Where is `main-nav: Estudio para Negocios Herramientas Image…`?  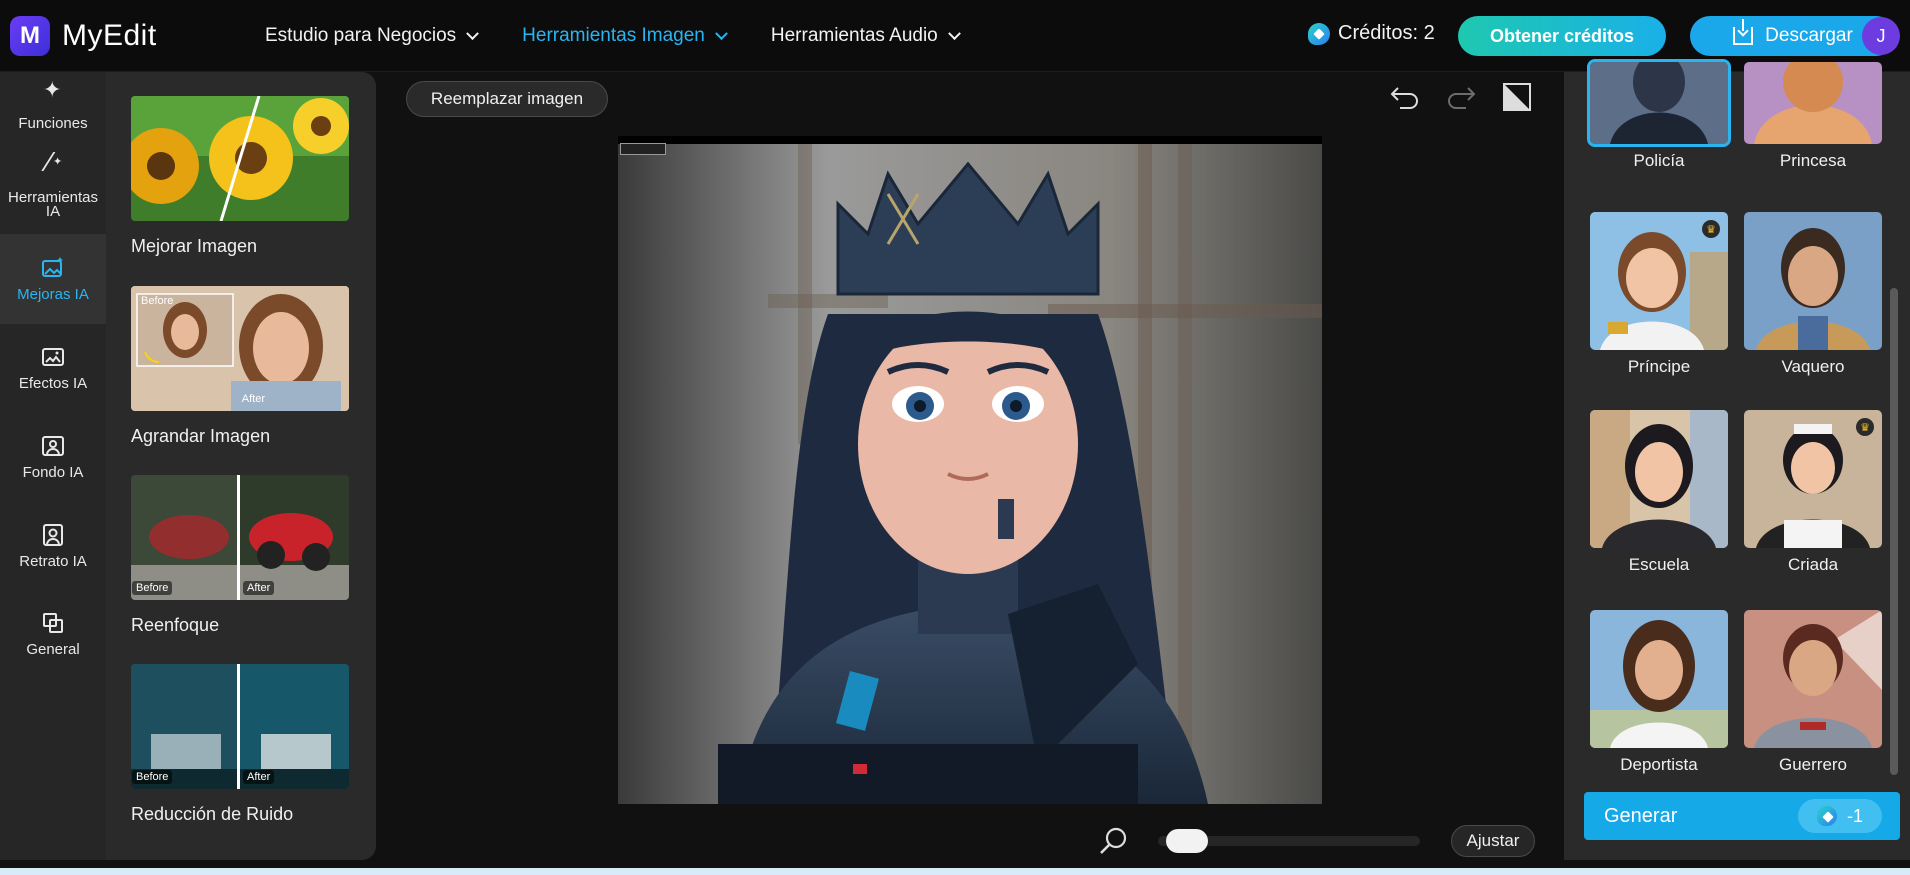 main-nav: Estudio para Negocios Herramientas Image… is located at coordinates (613, 36).